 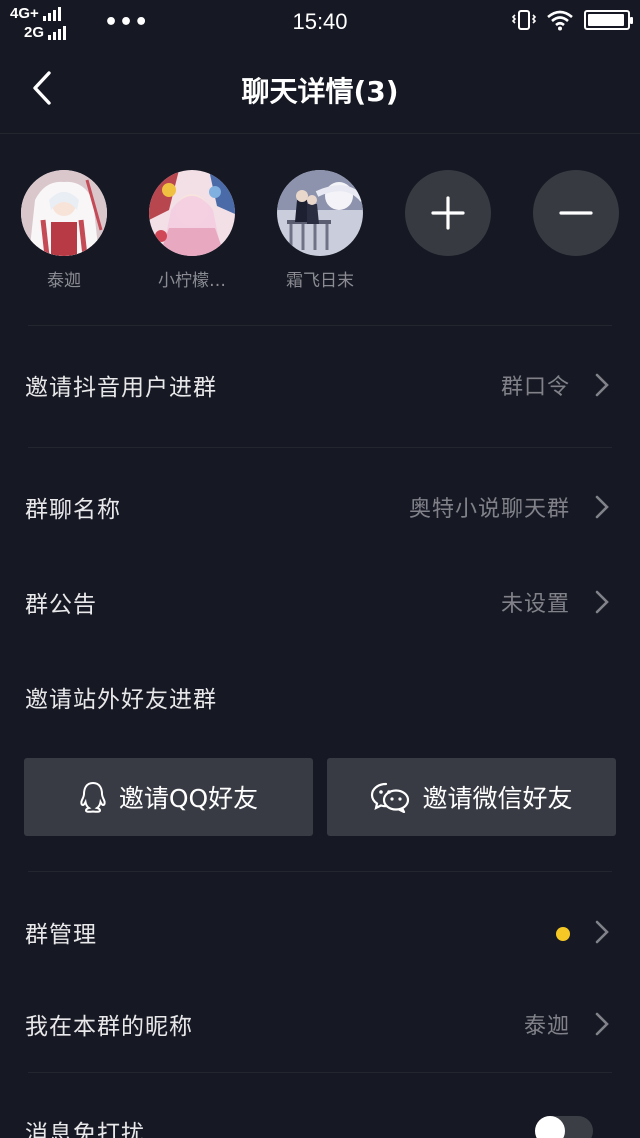 What do you see at coordinates (560, 20) in the screenshot?
I see `wifi-icon` at bounding box center [560, 20].